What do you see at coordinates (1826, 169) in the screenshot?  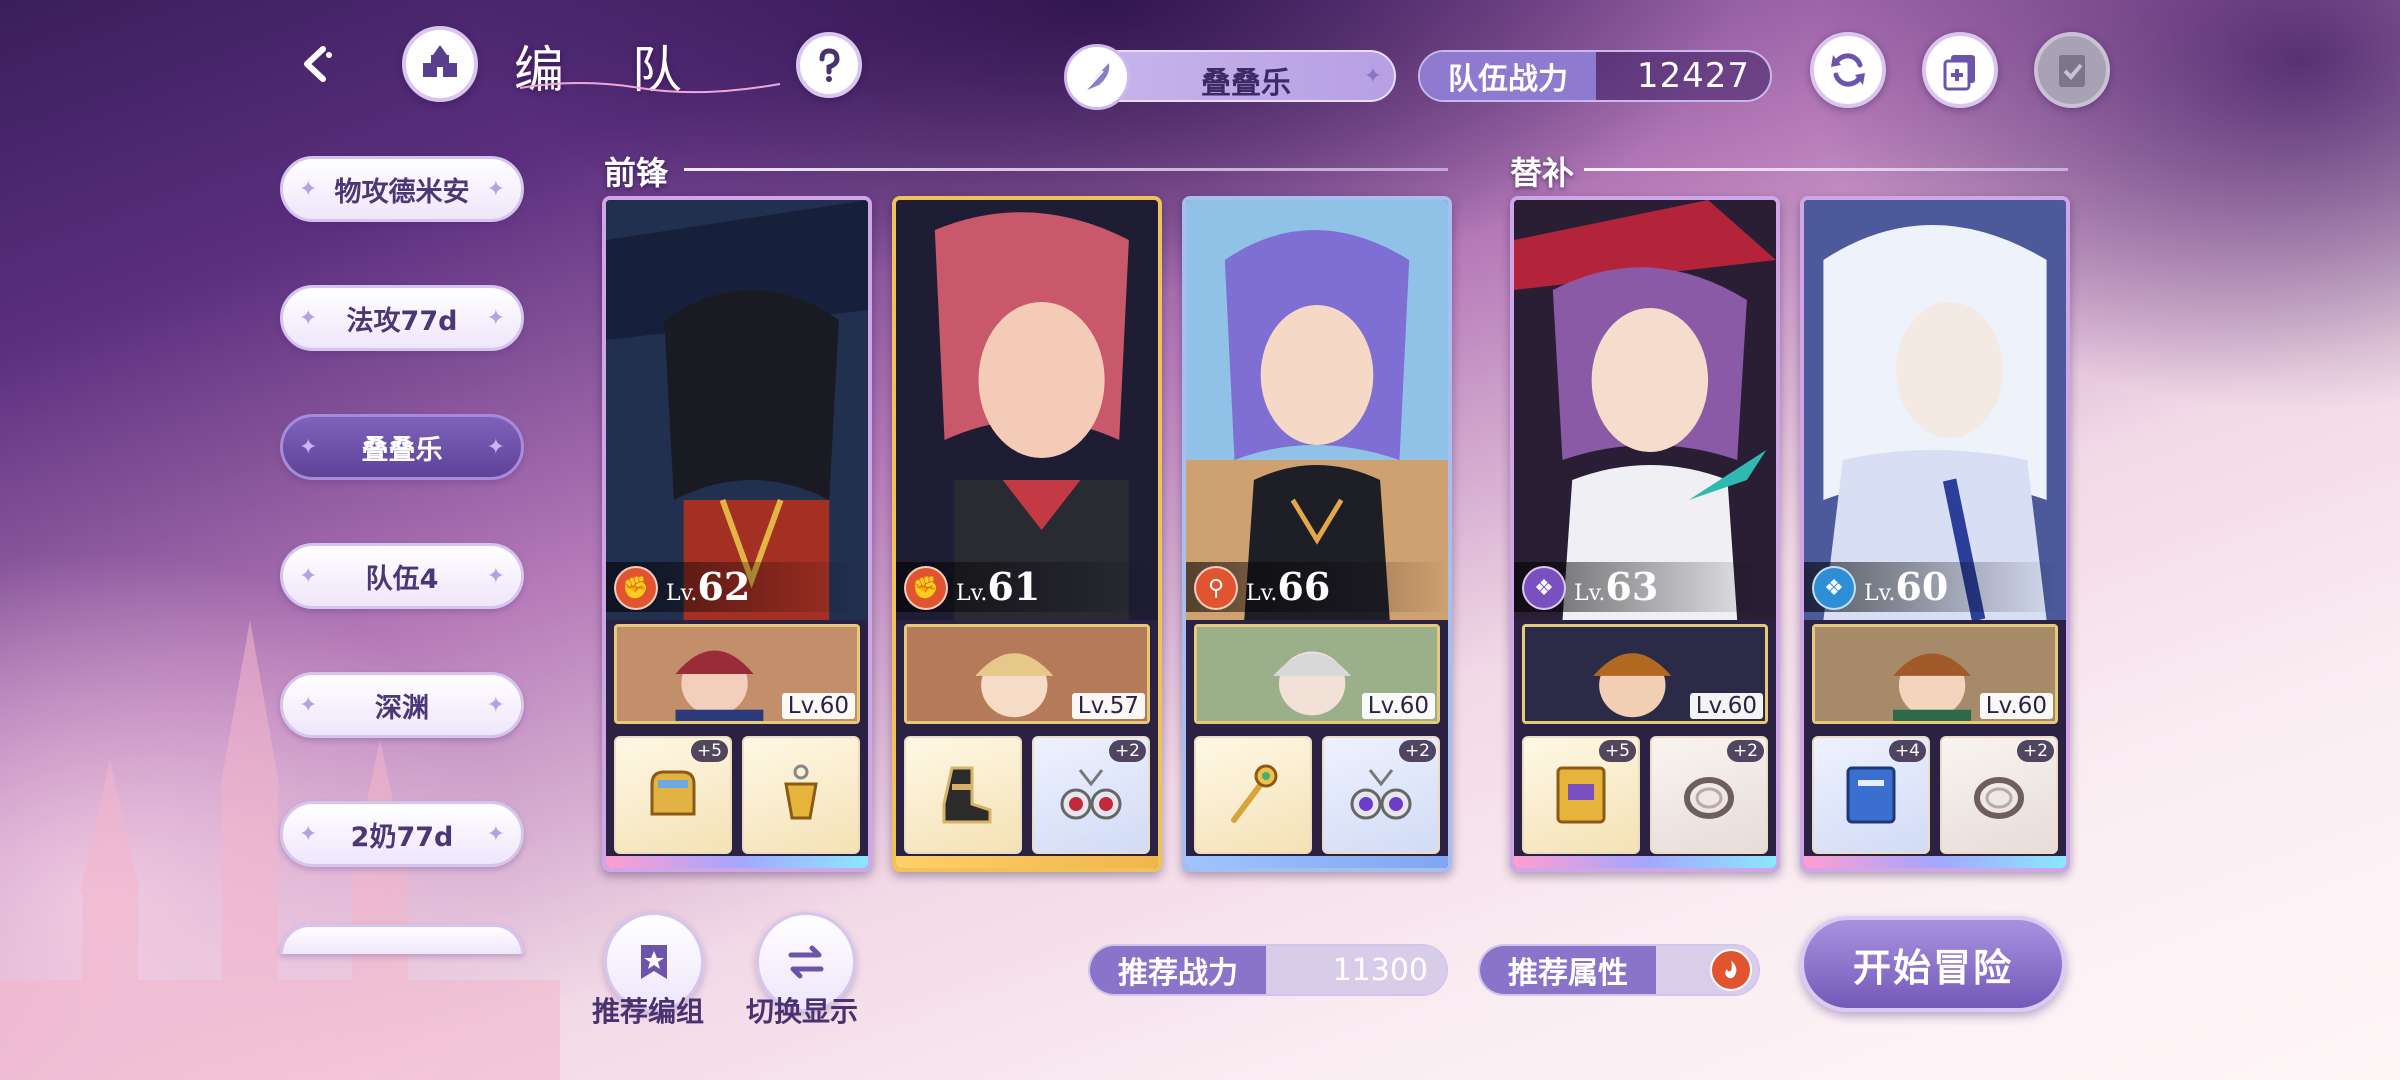 I see `sub-section-divider` at bounding box center [1826, 169].